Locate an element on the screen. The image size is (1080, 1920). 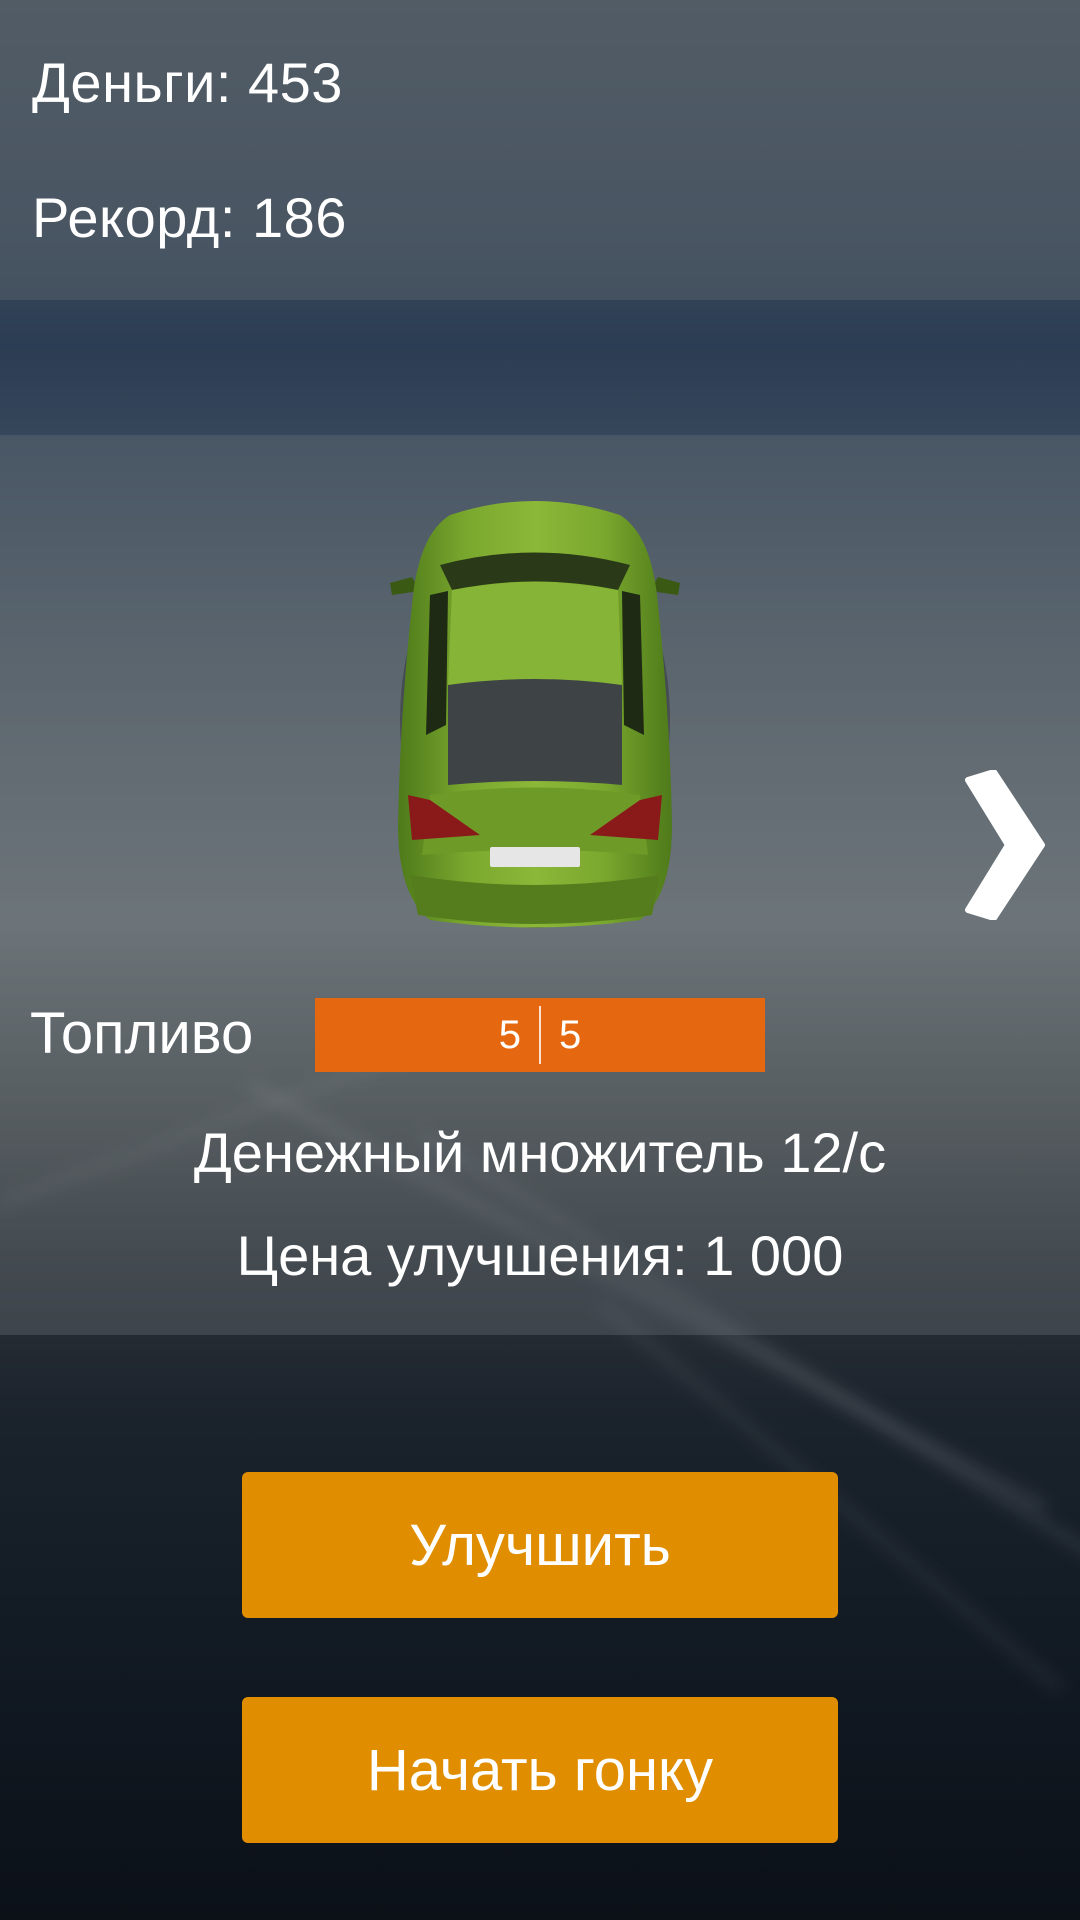
chevron-right-icon is located at coordinates (1002, 845).